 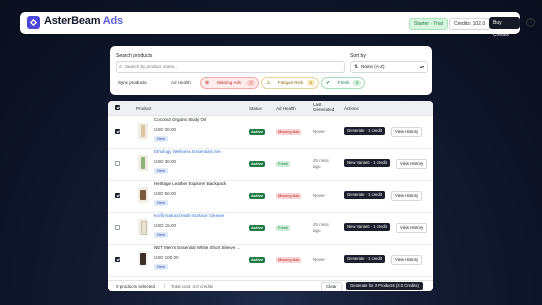 What do you see at coordinates (373, 66) in the screenshot?
I see `sort-value: Name (A-Z)` at bounding box center [373, 66].